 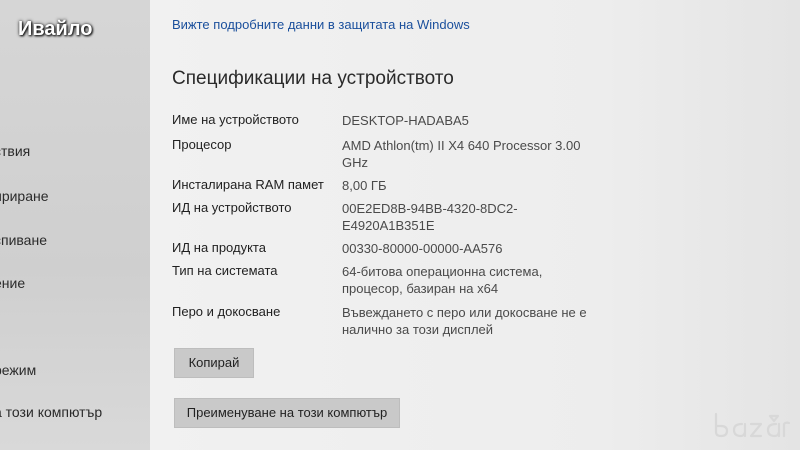 I want to click on spec-label-device-id: ИД на устройството, so click(x=232, y=207).